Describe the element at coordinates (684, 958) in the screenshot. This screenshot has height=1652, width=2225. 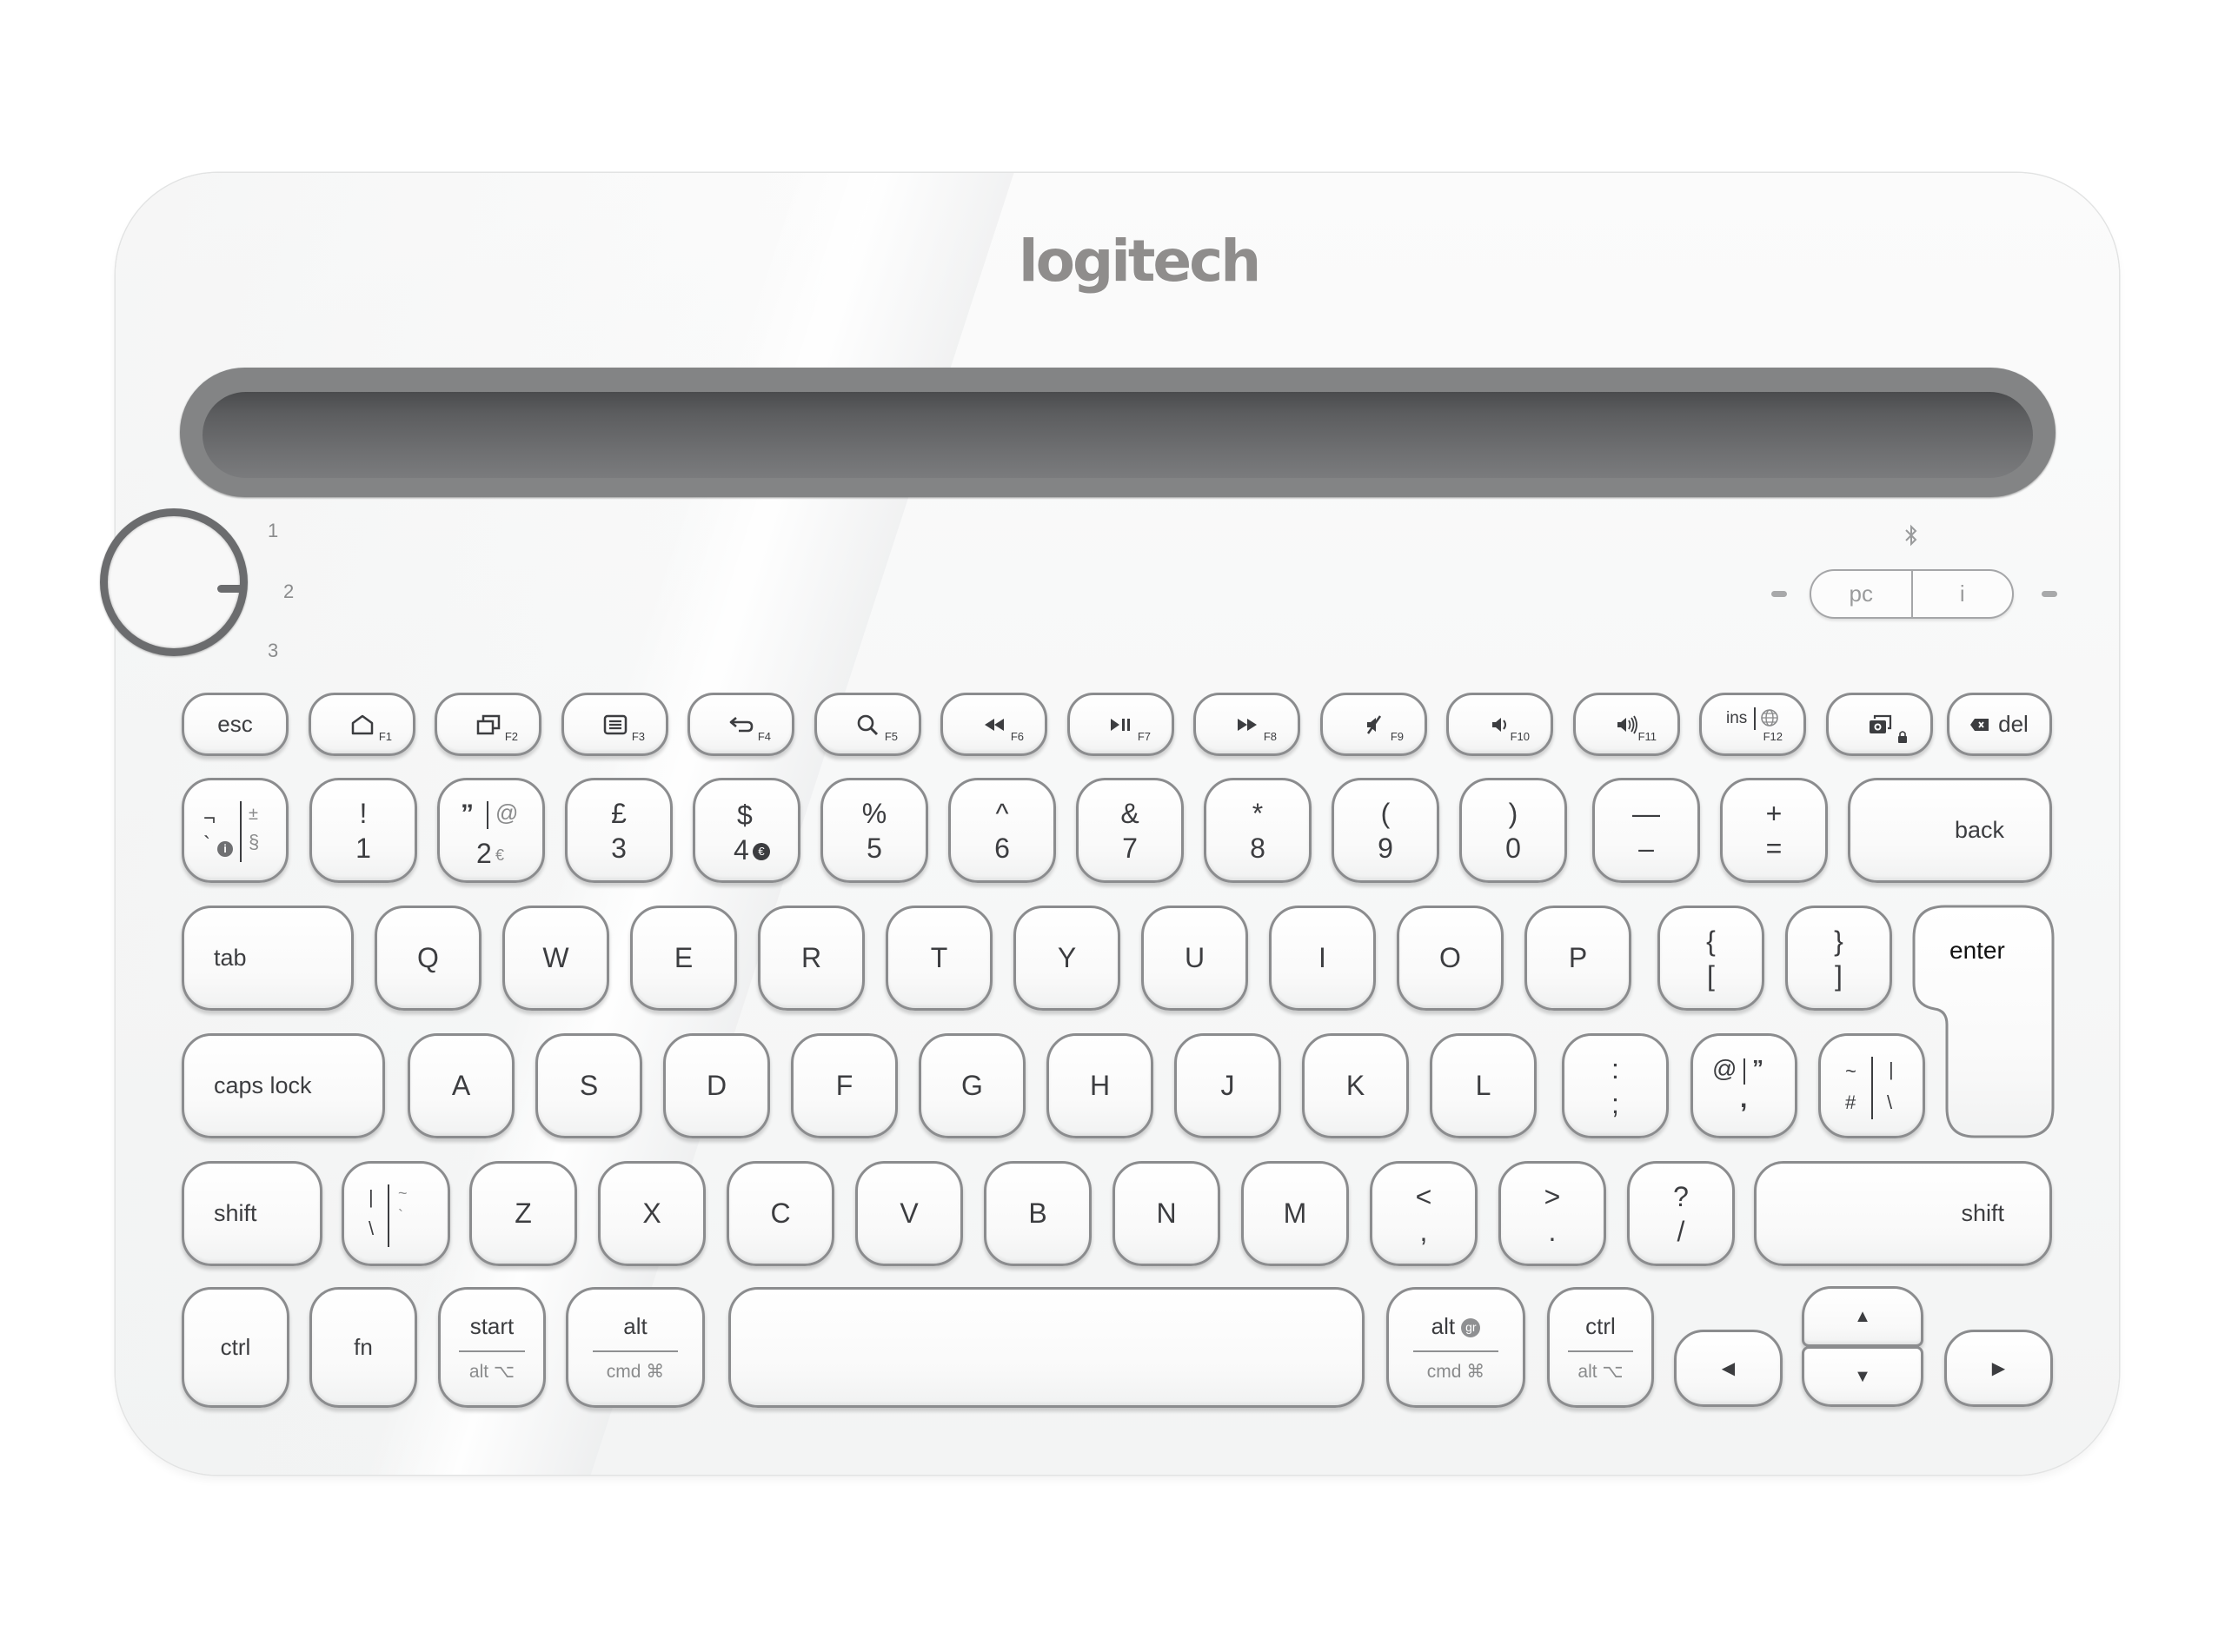
I see `key-e: E` at that location.